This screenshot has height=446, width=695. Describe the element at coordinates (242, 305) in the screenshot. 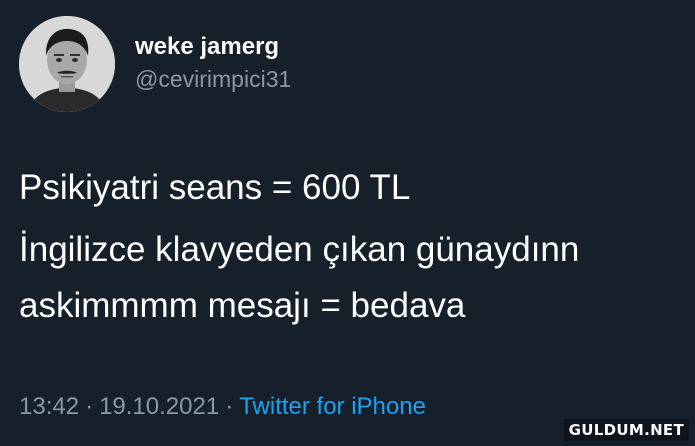

I see `tweet-line-2-part-2: askimmmm mesajı = bedava` at that location.